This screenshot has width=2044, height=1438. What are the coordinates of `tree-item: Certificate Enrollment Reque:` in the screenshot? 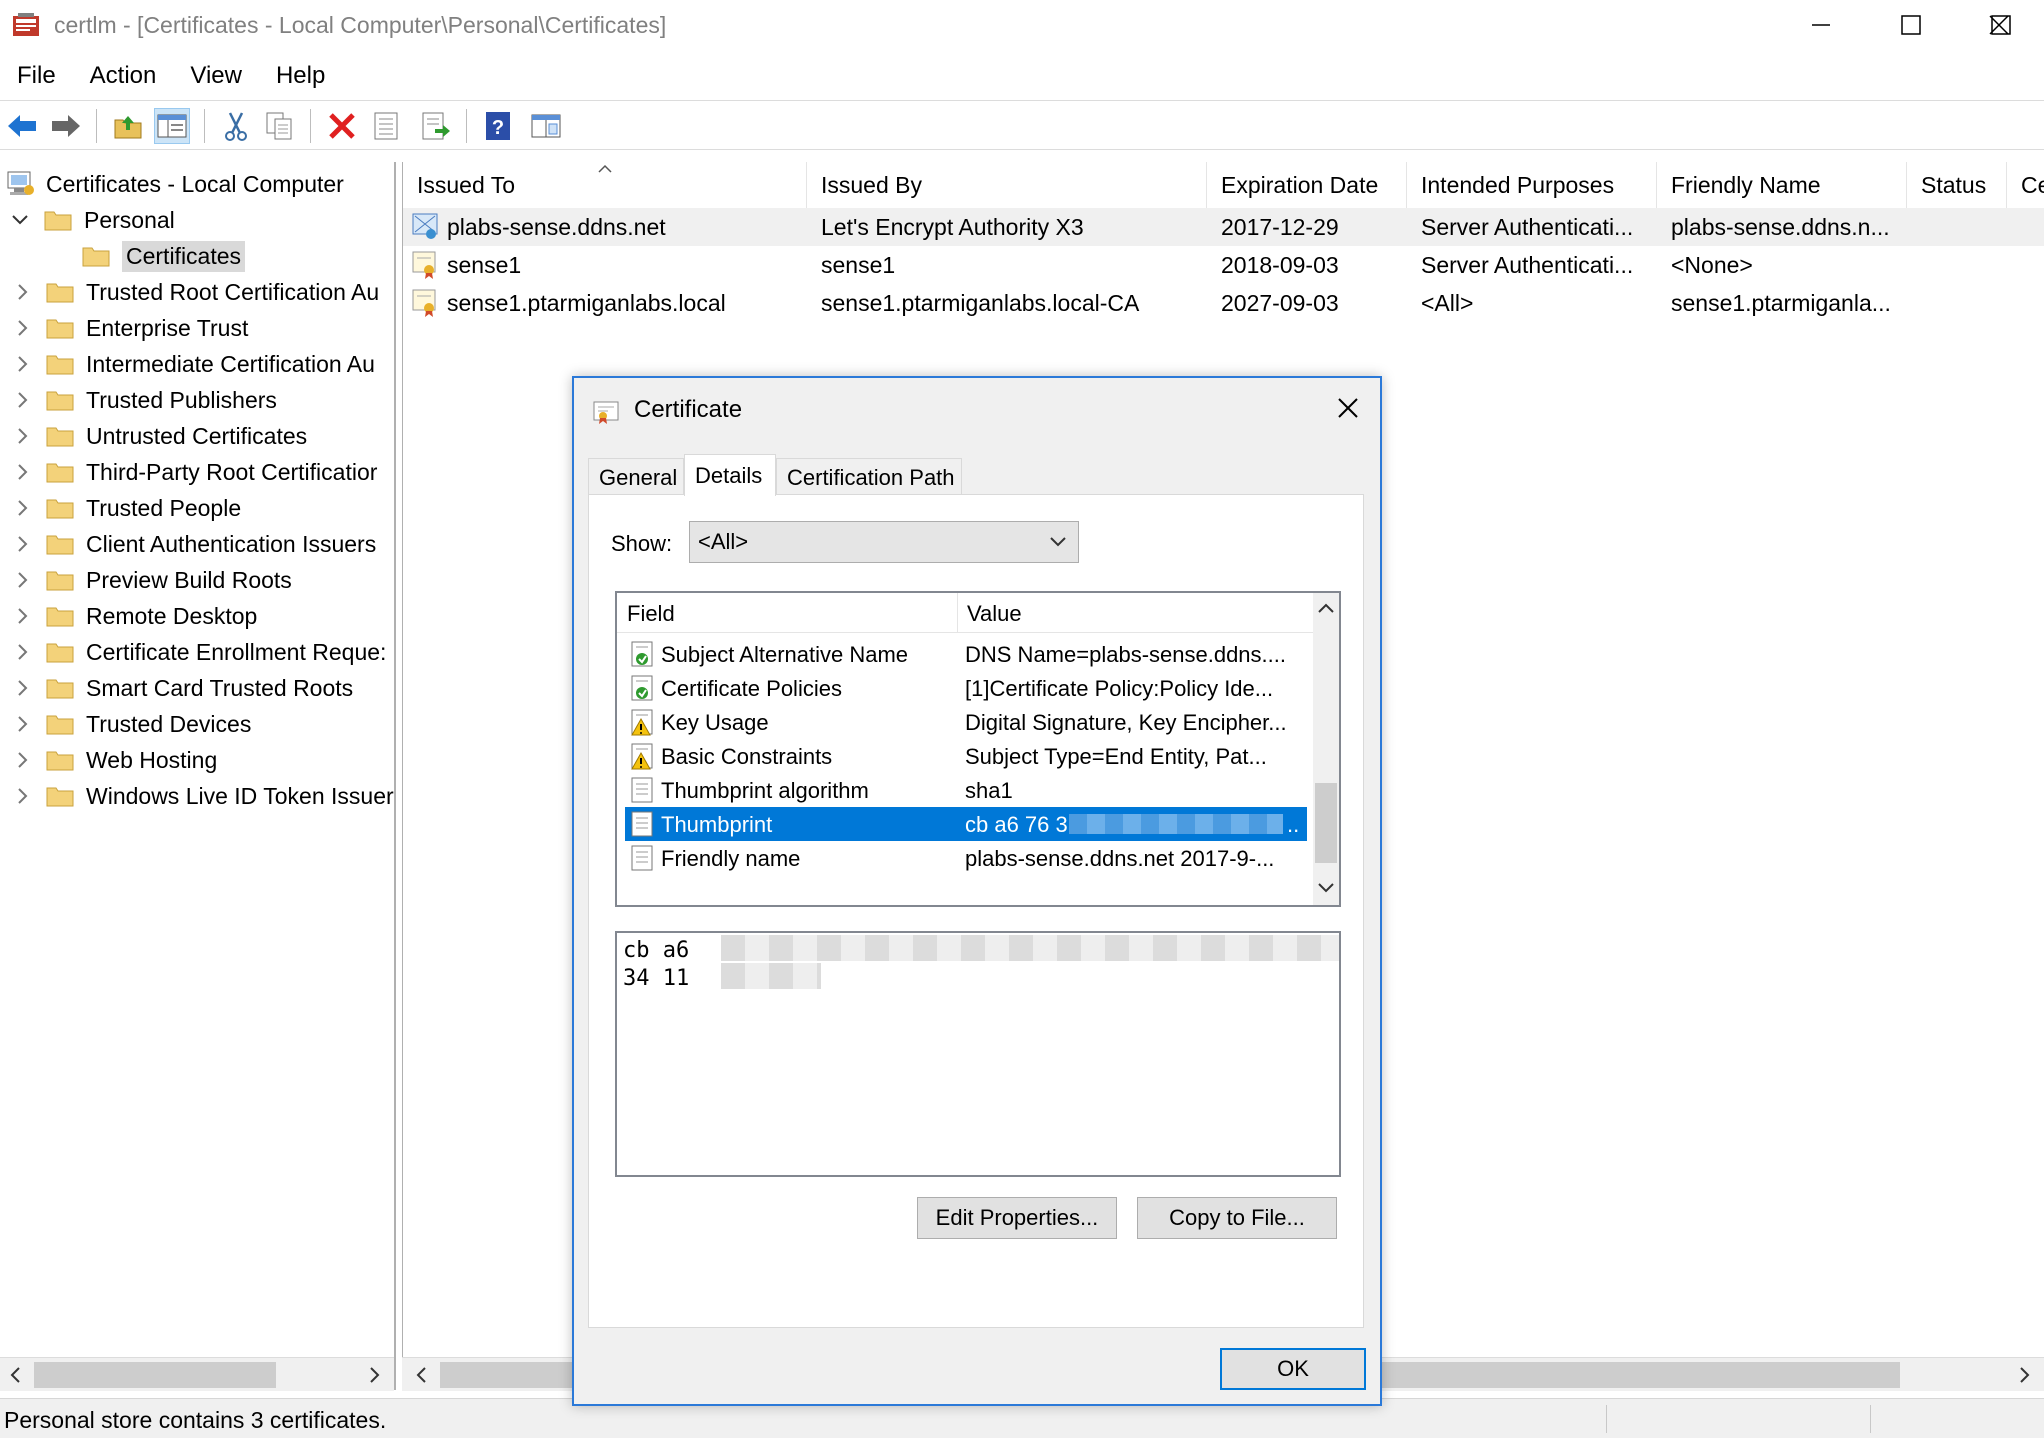 It's located at (199, 652).